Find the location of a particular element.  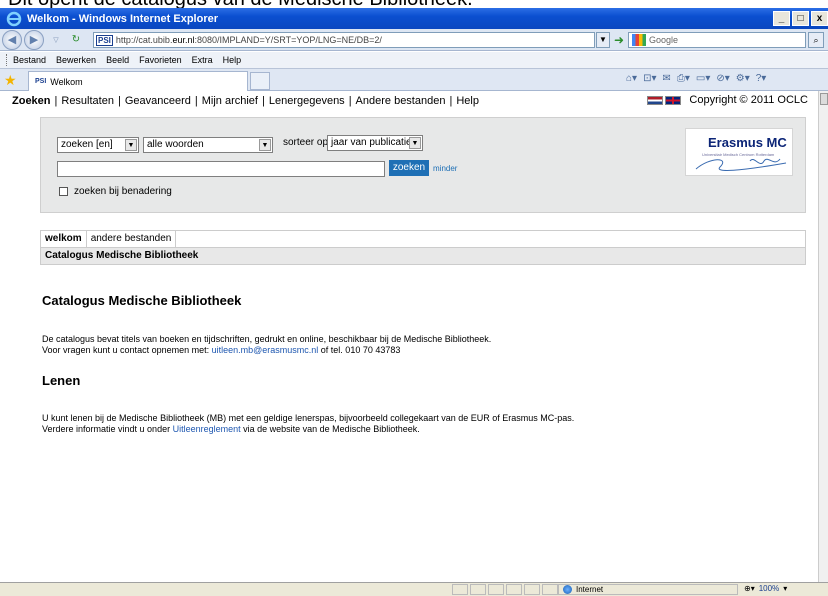

signature-swoosh-icon is located at coordinates (741, 164).